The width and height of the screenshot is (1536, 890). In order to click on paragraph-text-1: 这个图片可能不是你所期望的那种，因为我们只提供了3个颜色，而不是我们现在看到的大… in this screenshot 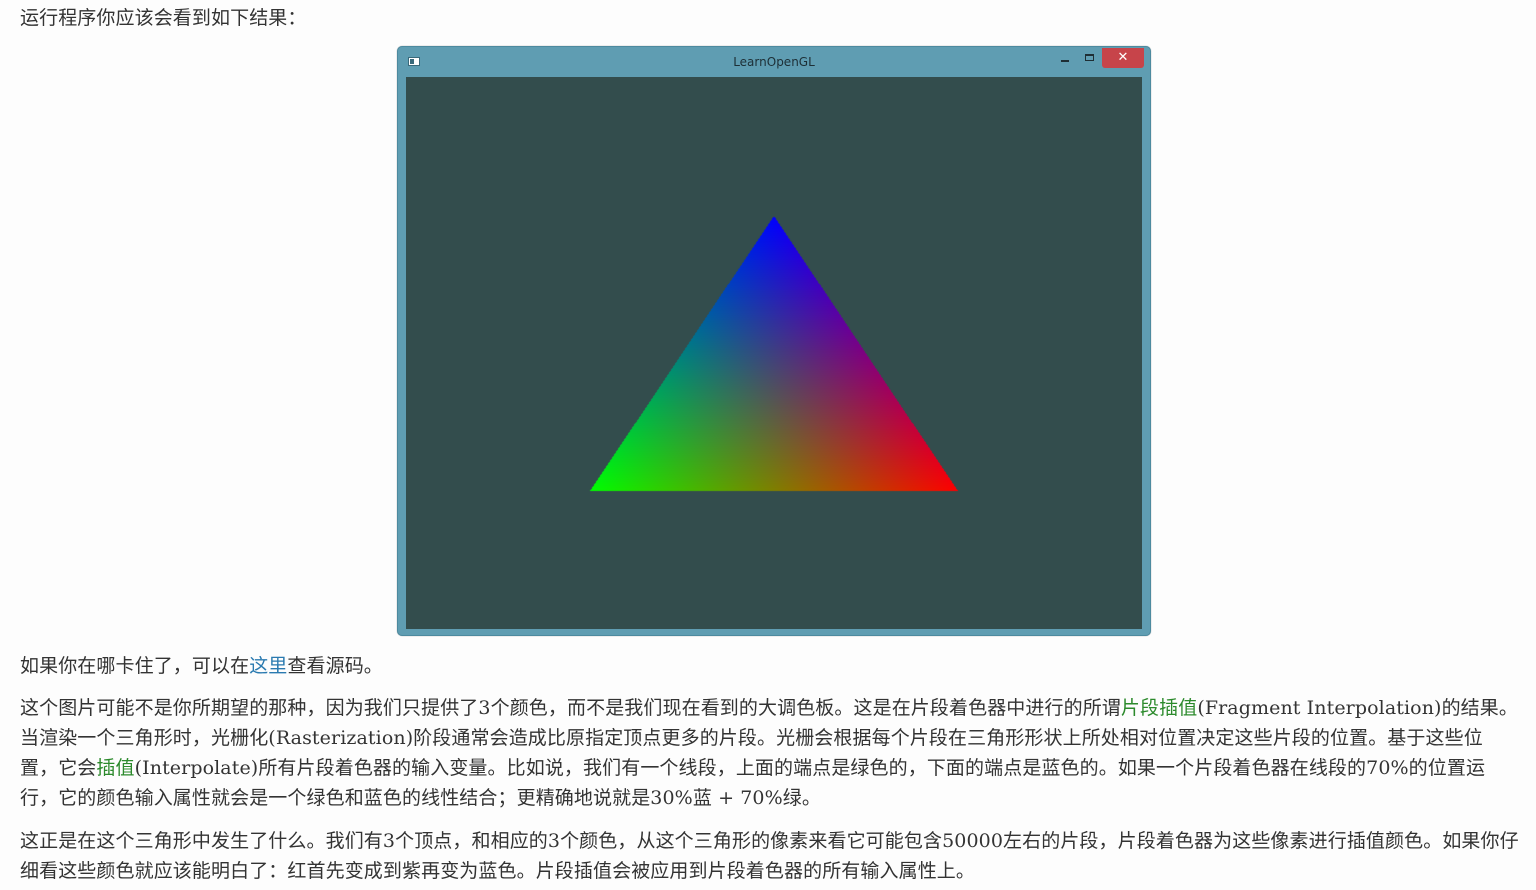, I will do `click(570, 708)`.